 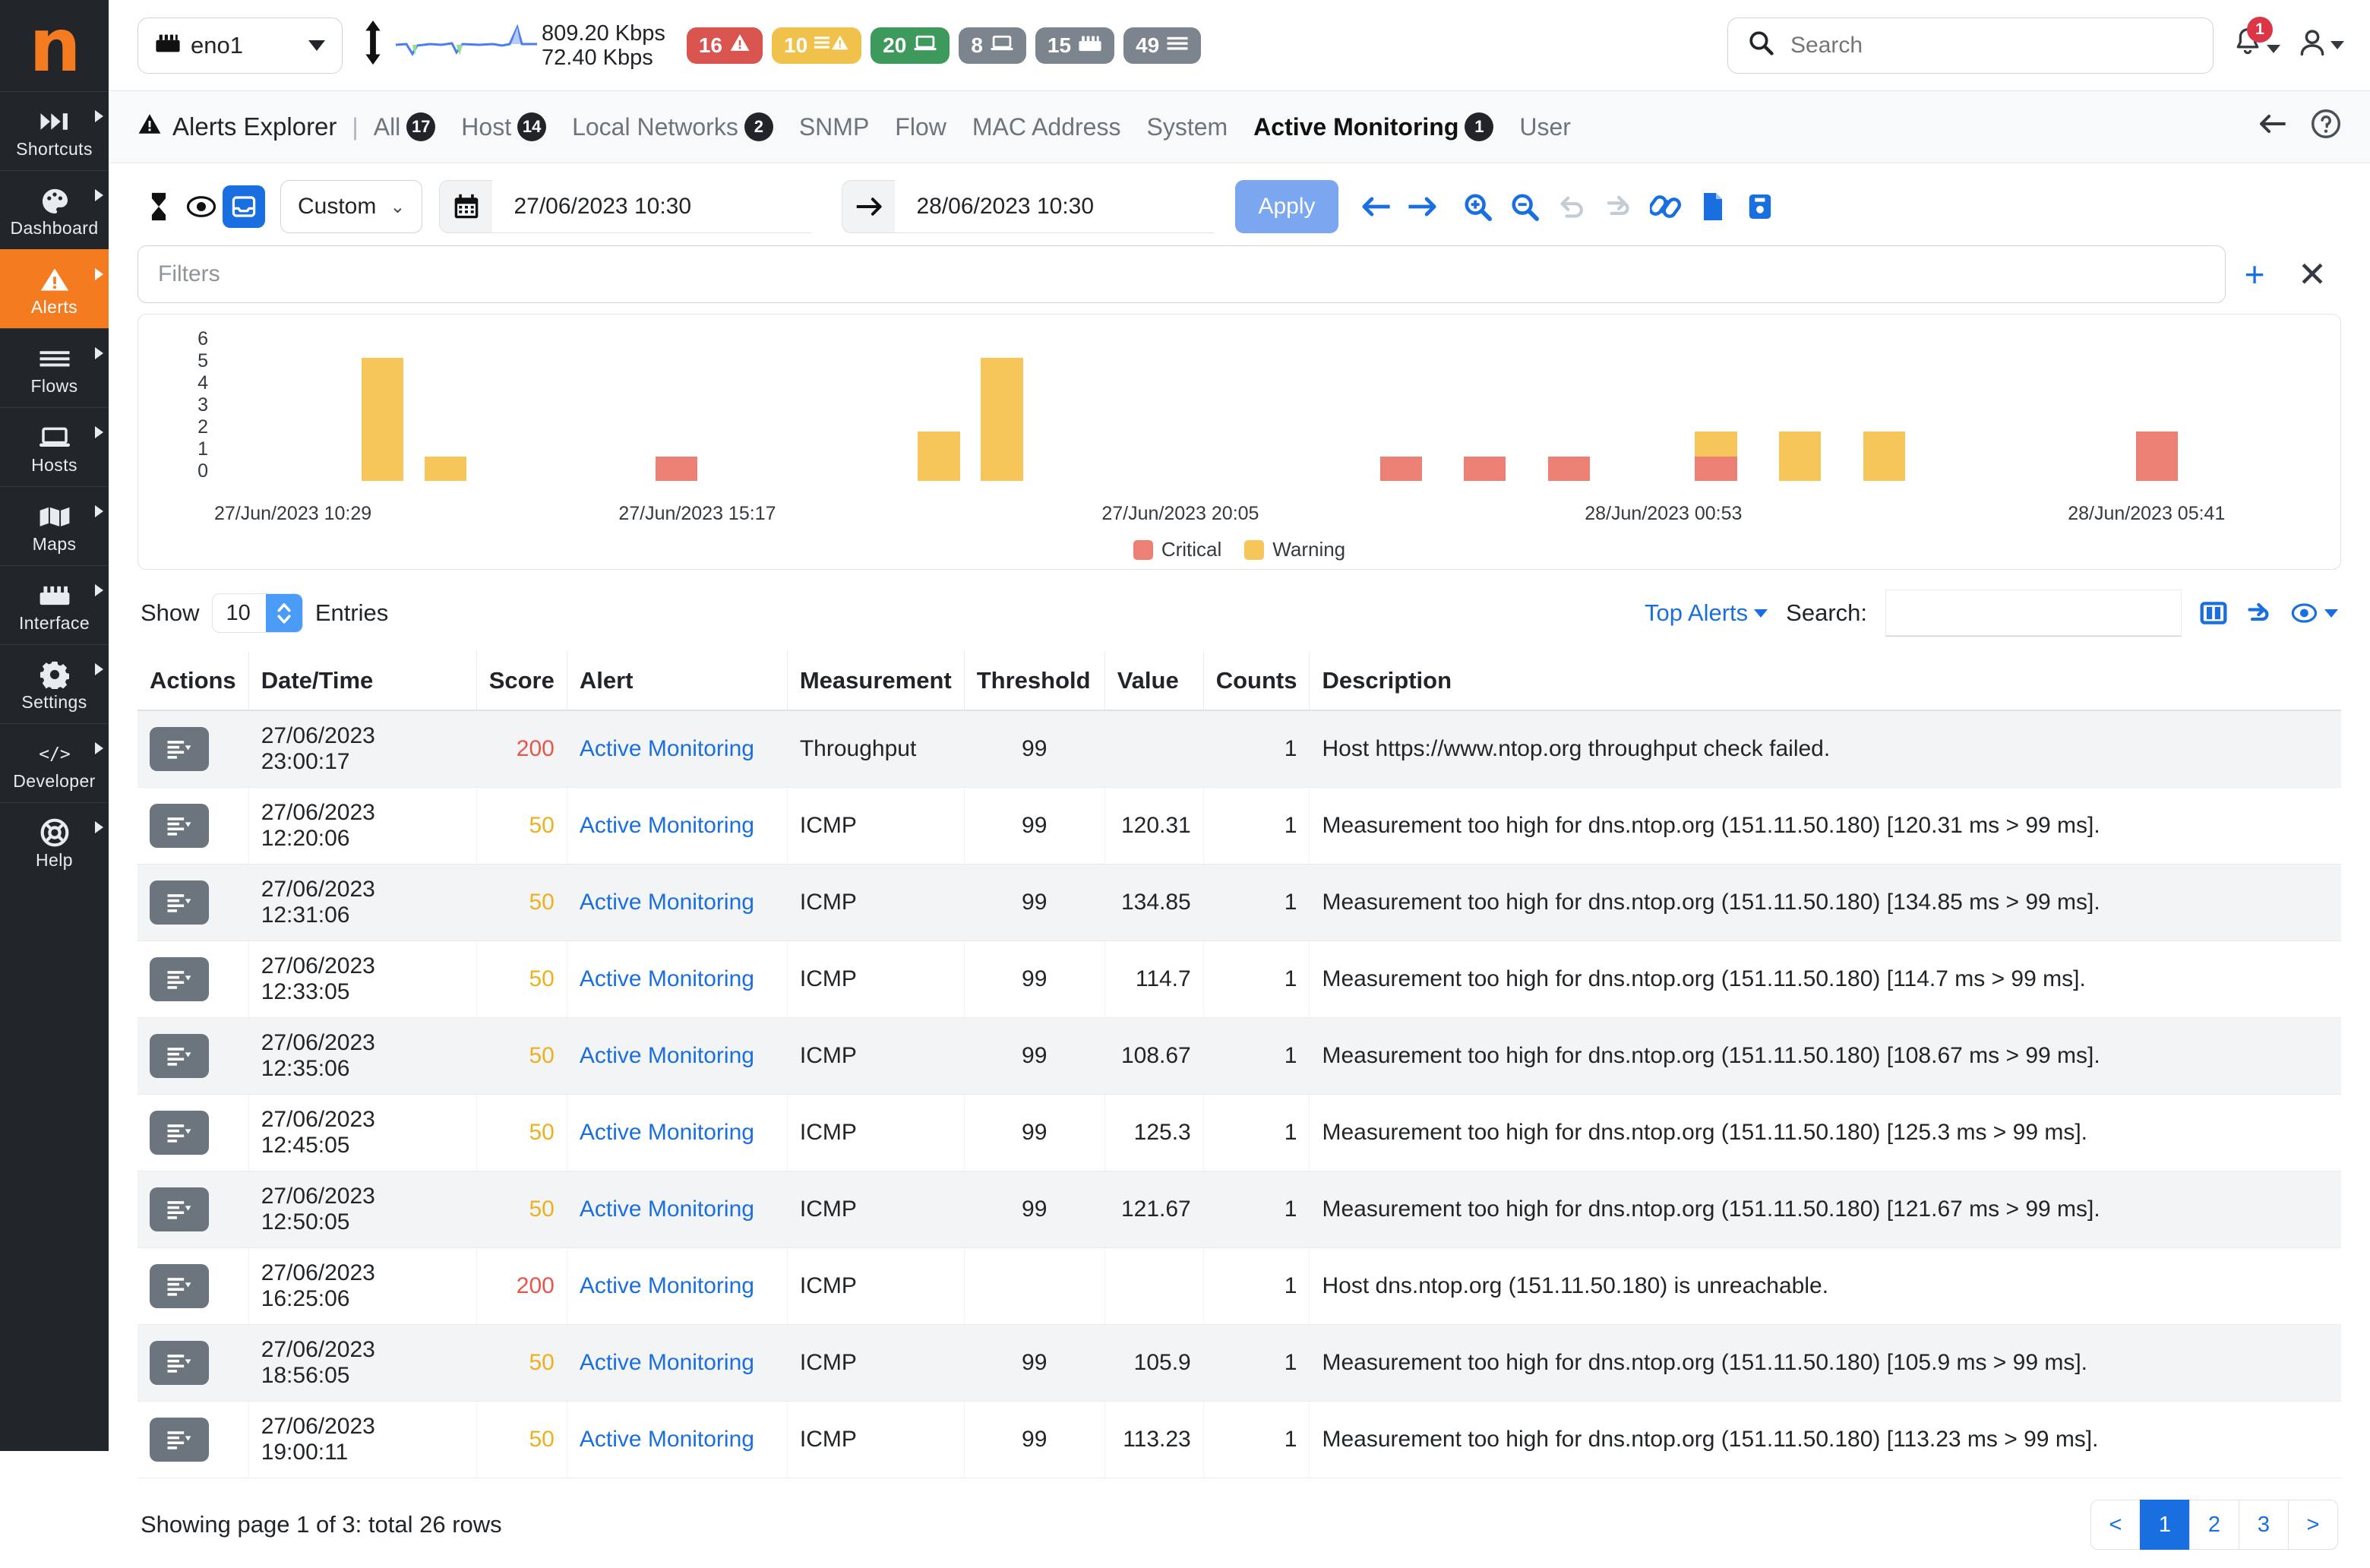 I want to click on back-arrow-icon, so click(x=2273, y=127).